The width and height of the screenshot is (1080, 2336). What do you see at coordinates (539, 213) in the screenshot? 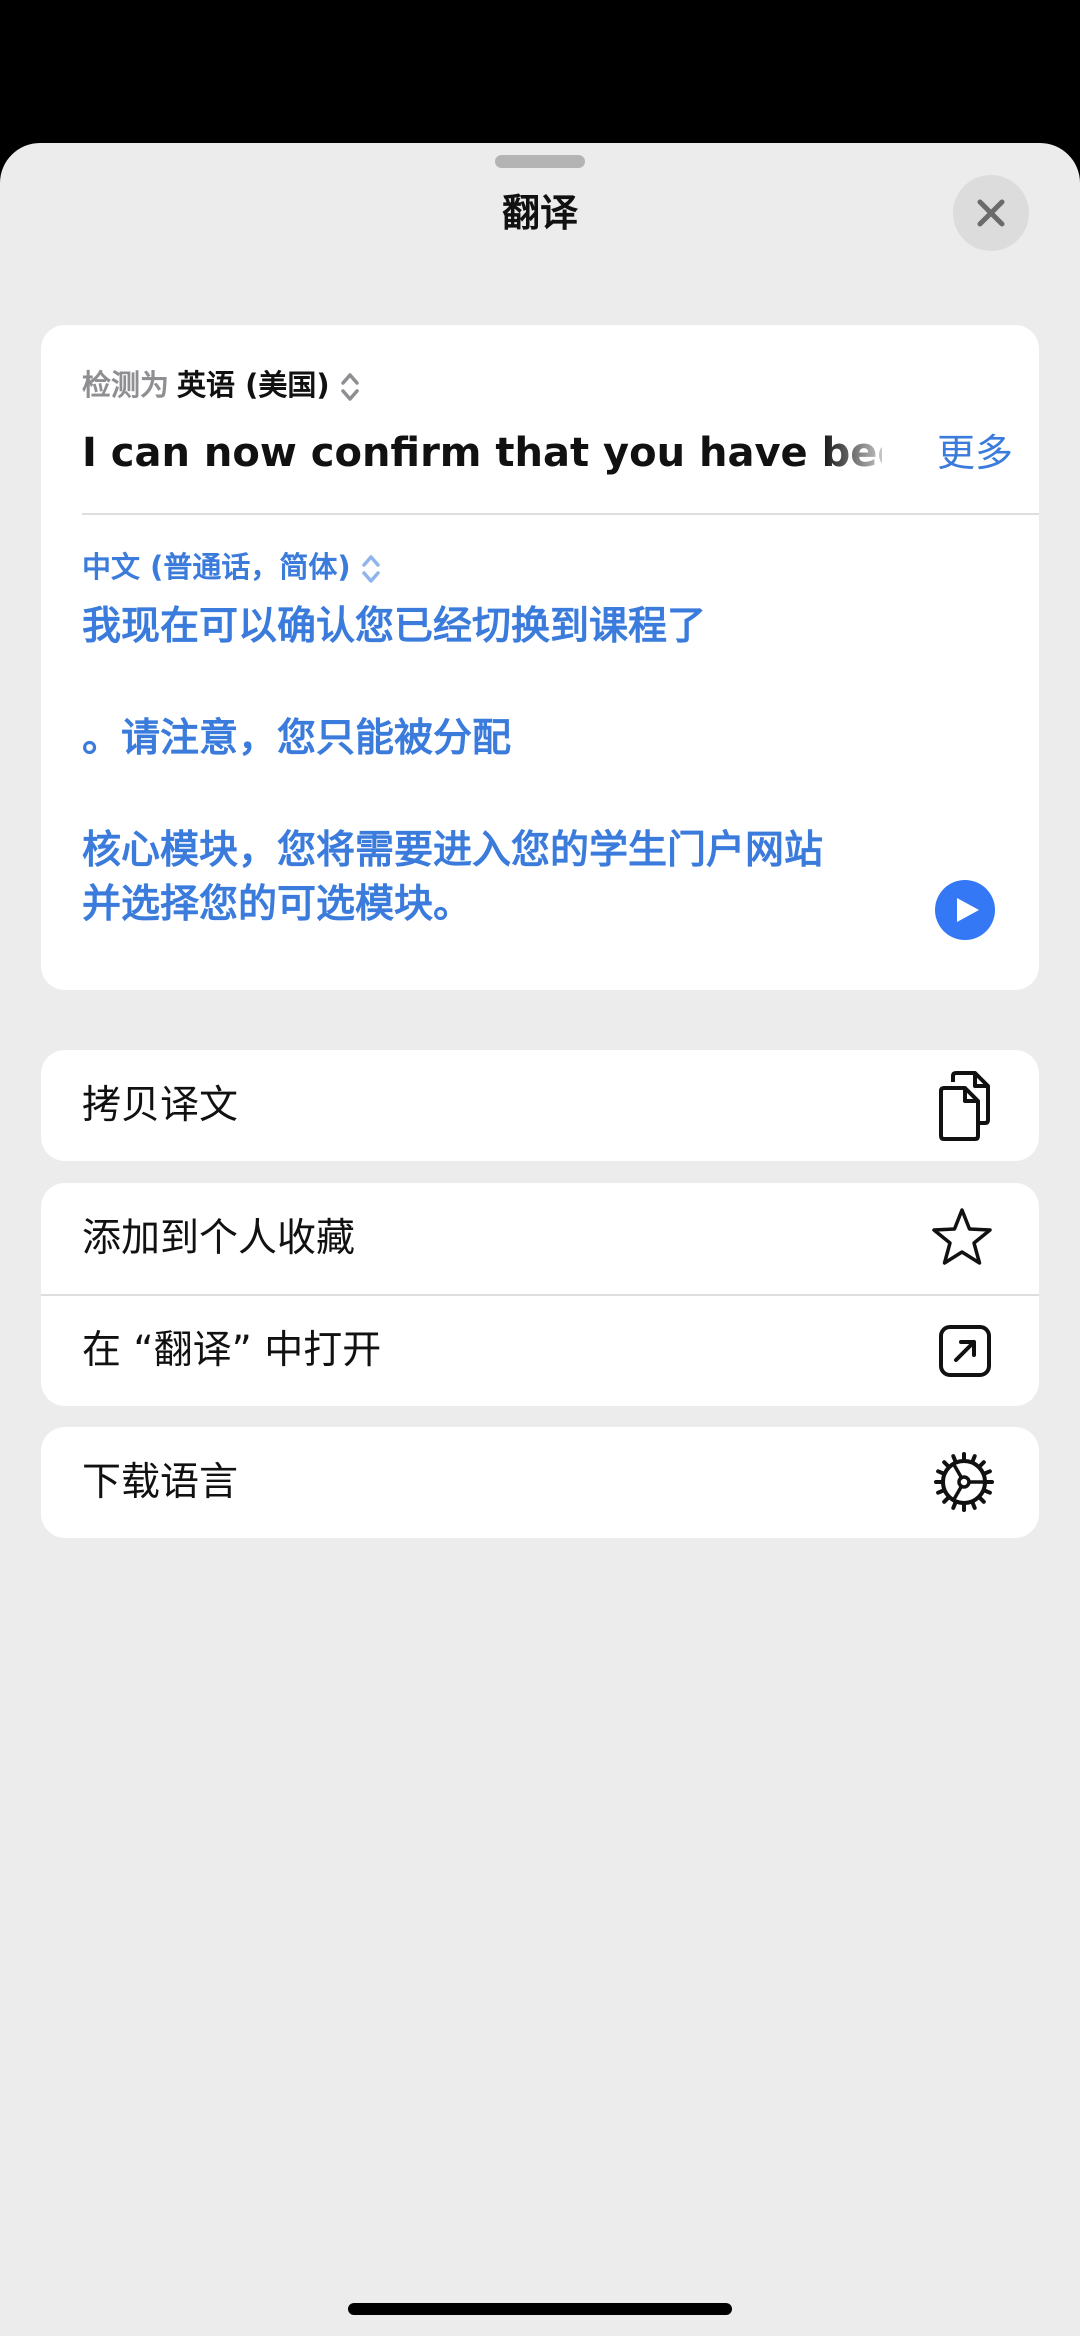
I see `sheet-title: 翻译` at bounding box center [539, 213].